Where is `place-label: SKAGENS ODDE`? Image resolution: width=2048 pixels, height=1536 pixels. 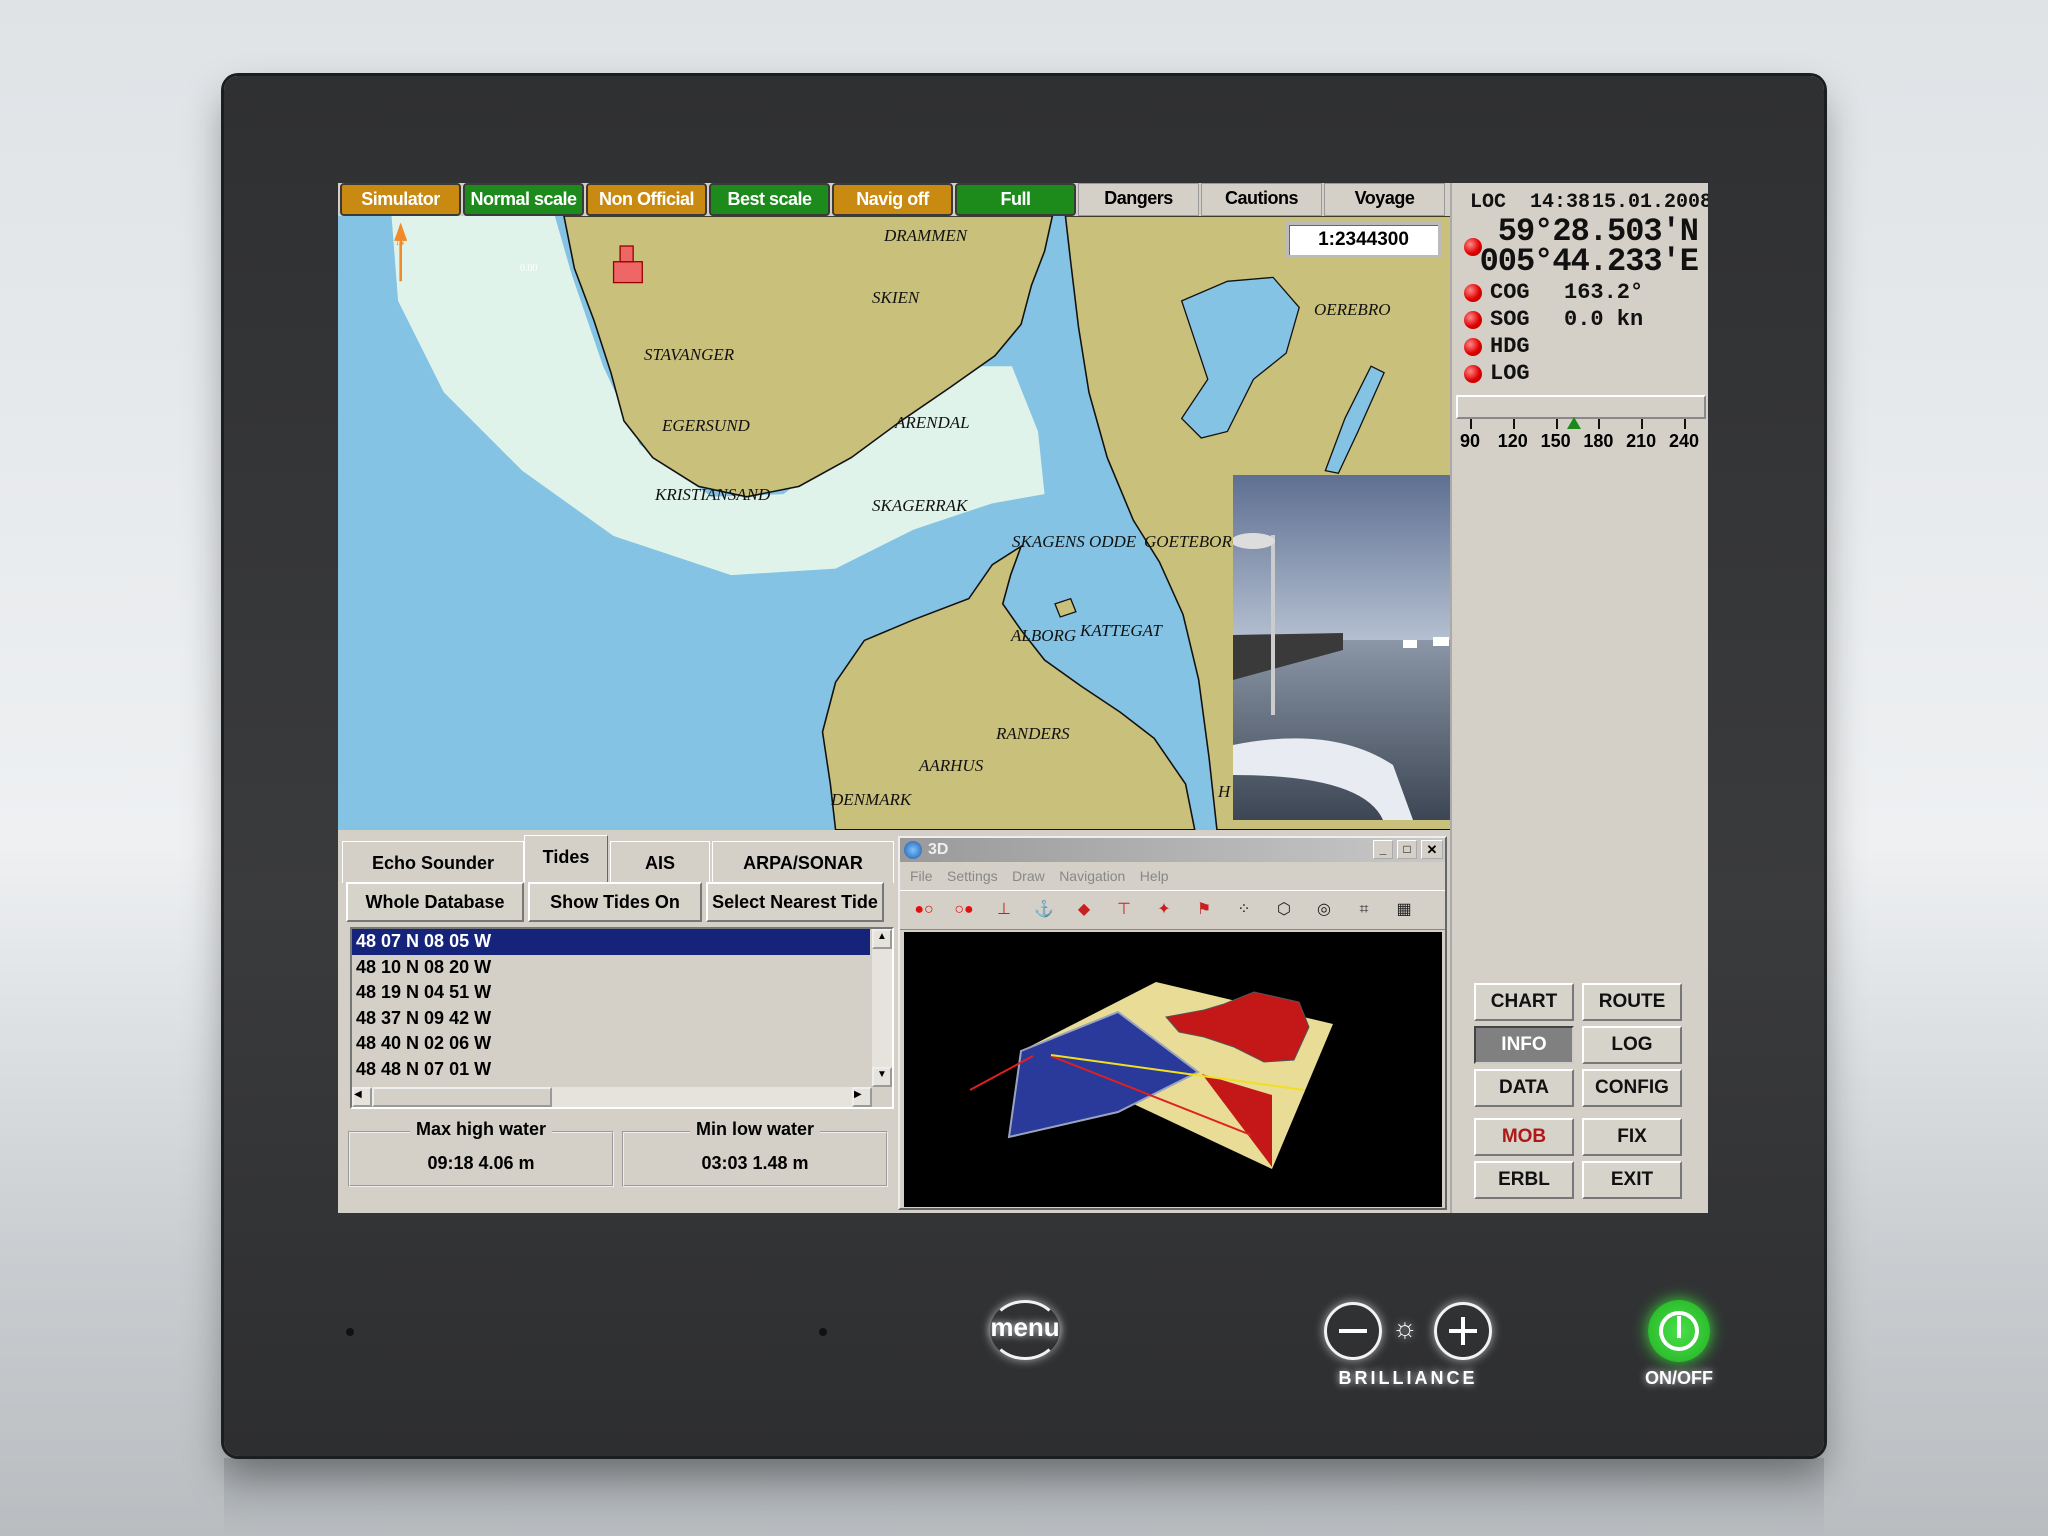 place-label: SKAGENS ODDE is located at coordinates (1074, 541).